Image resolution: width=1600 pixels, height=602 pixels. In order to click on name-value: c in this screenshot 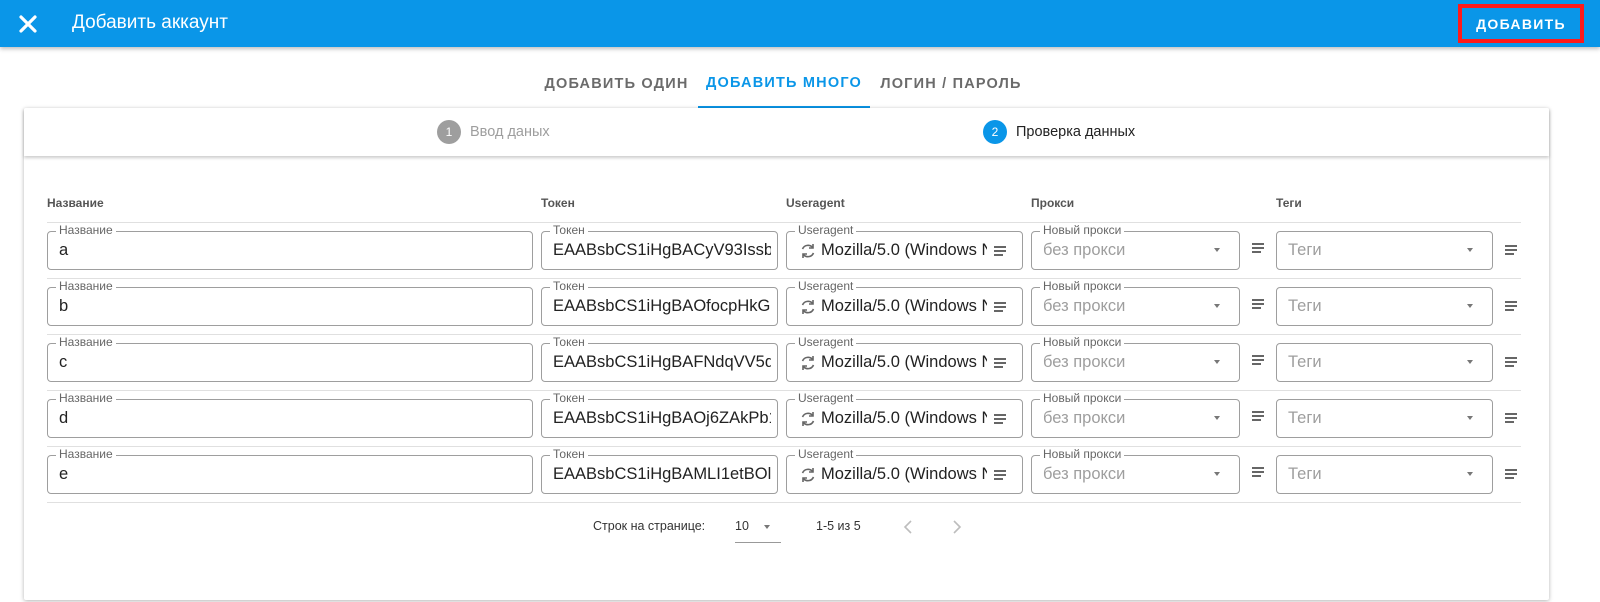, I will do `click(63, 362)`.